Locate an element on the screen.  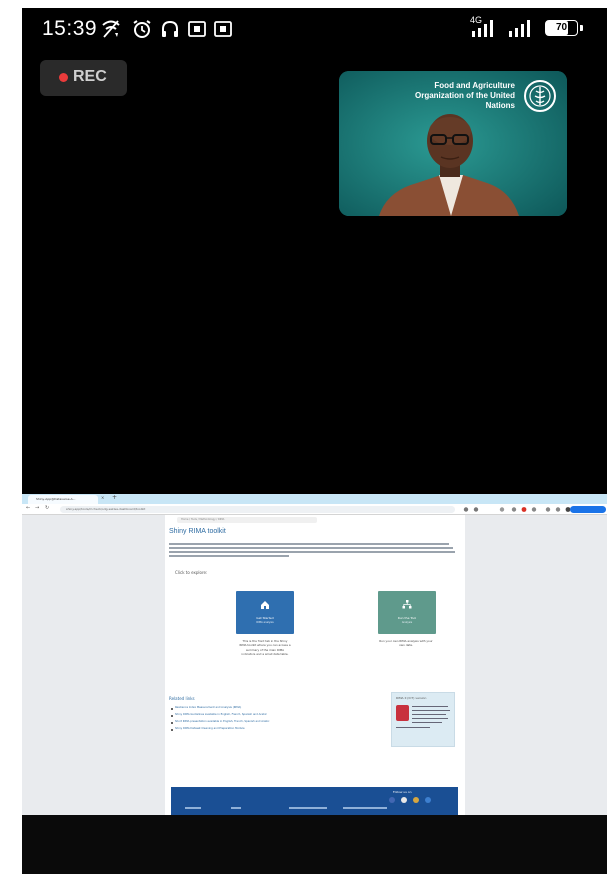
battery-icon: 70 is located at coordinates (561, 28).